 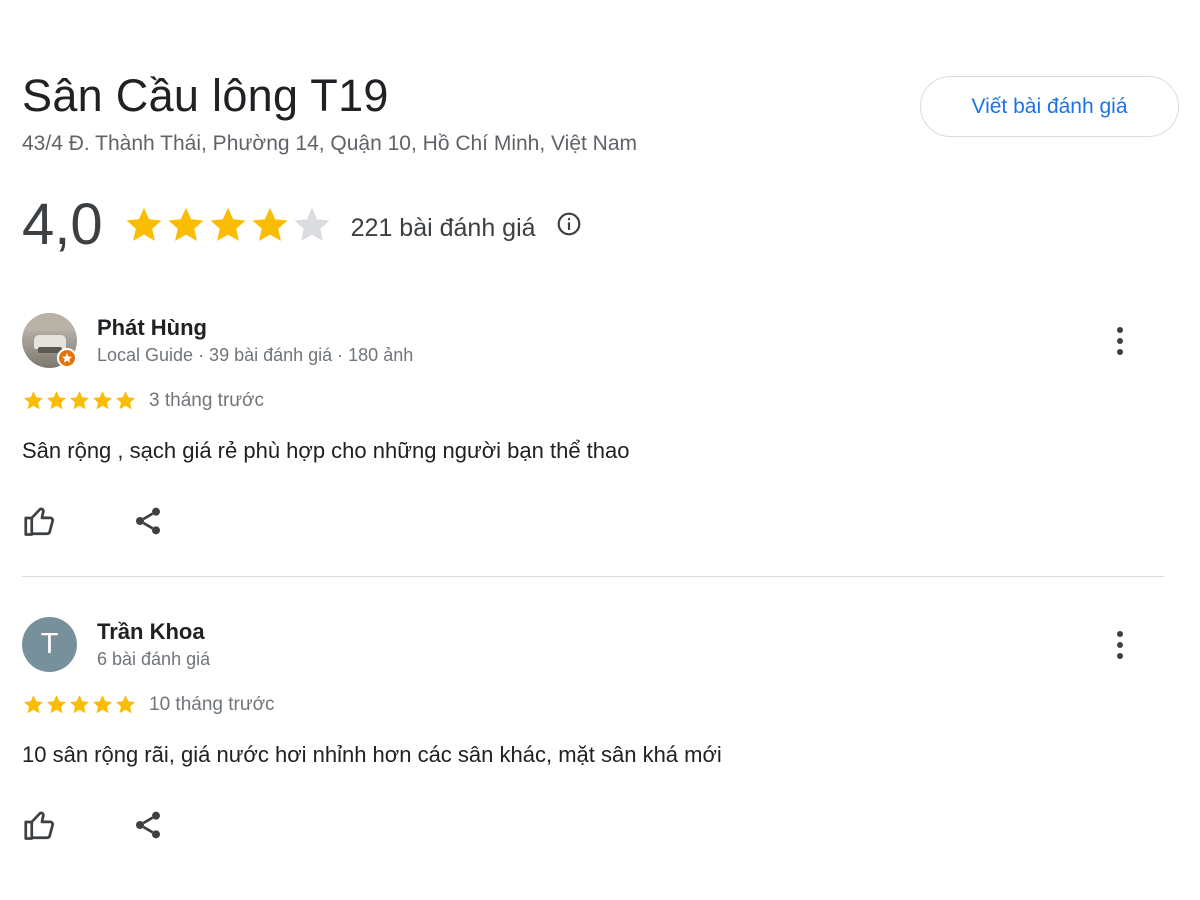 What do you see at coordinates (151, 632) in the screenshot?
I see `reviewer-name: Trần Khoa` at bounding box center [151, 632].